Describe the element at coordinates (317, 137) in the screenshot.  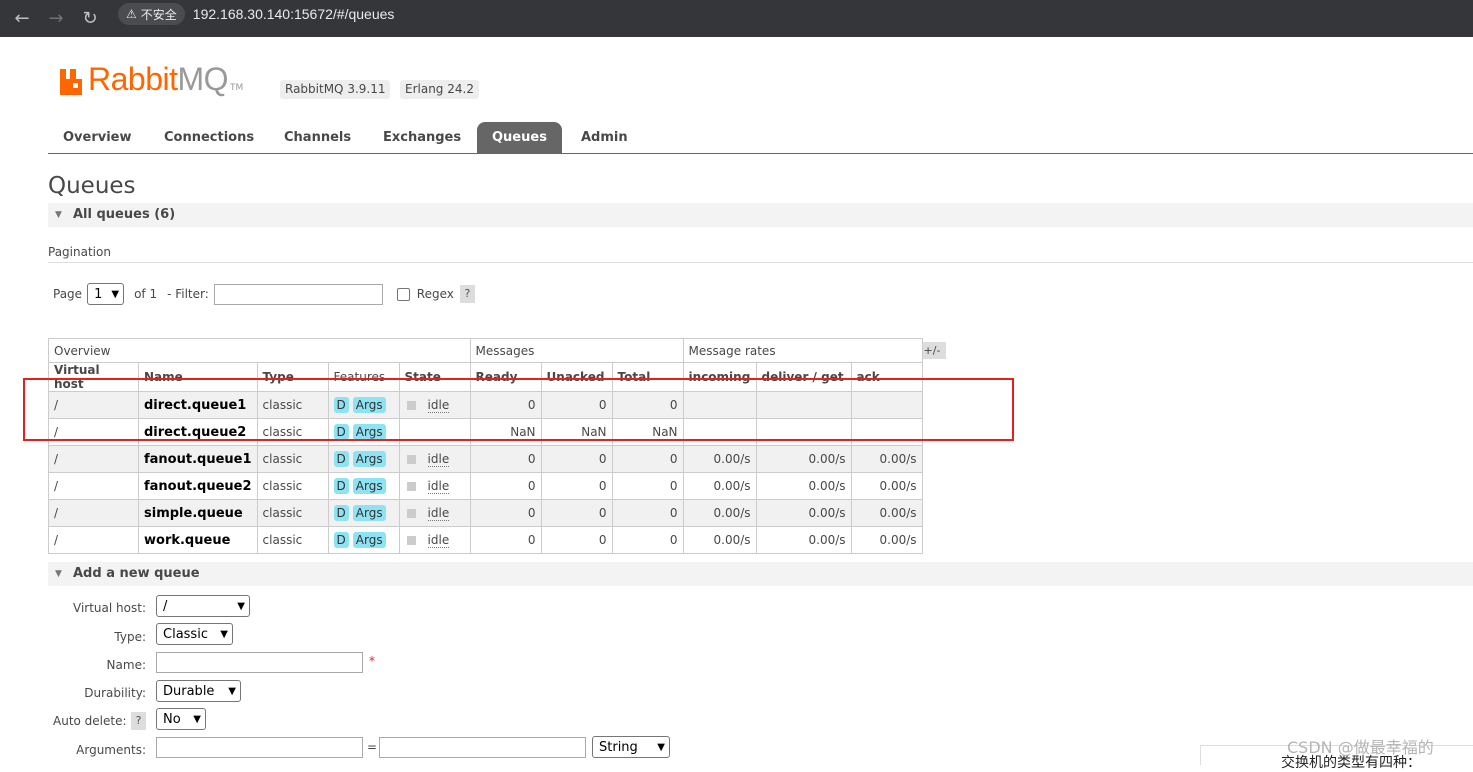
I see `tab-channels: Channels` at that location.